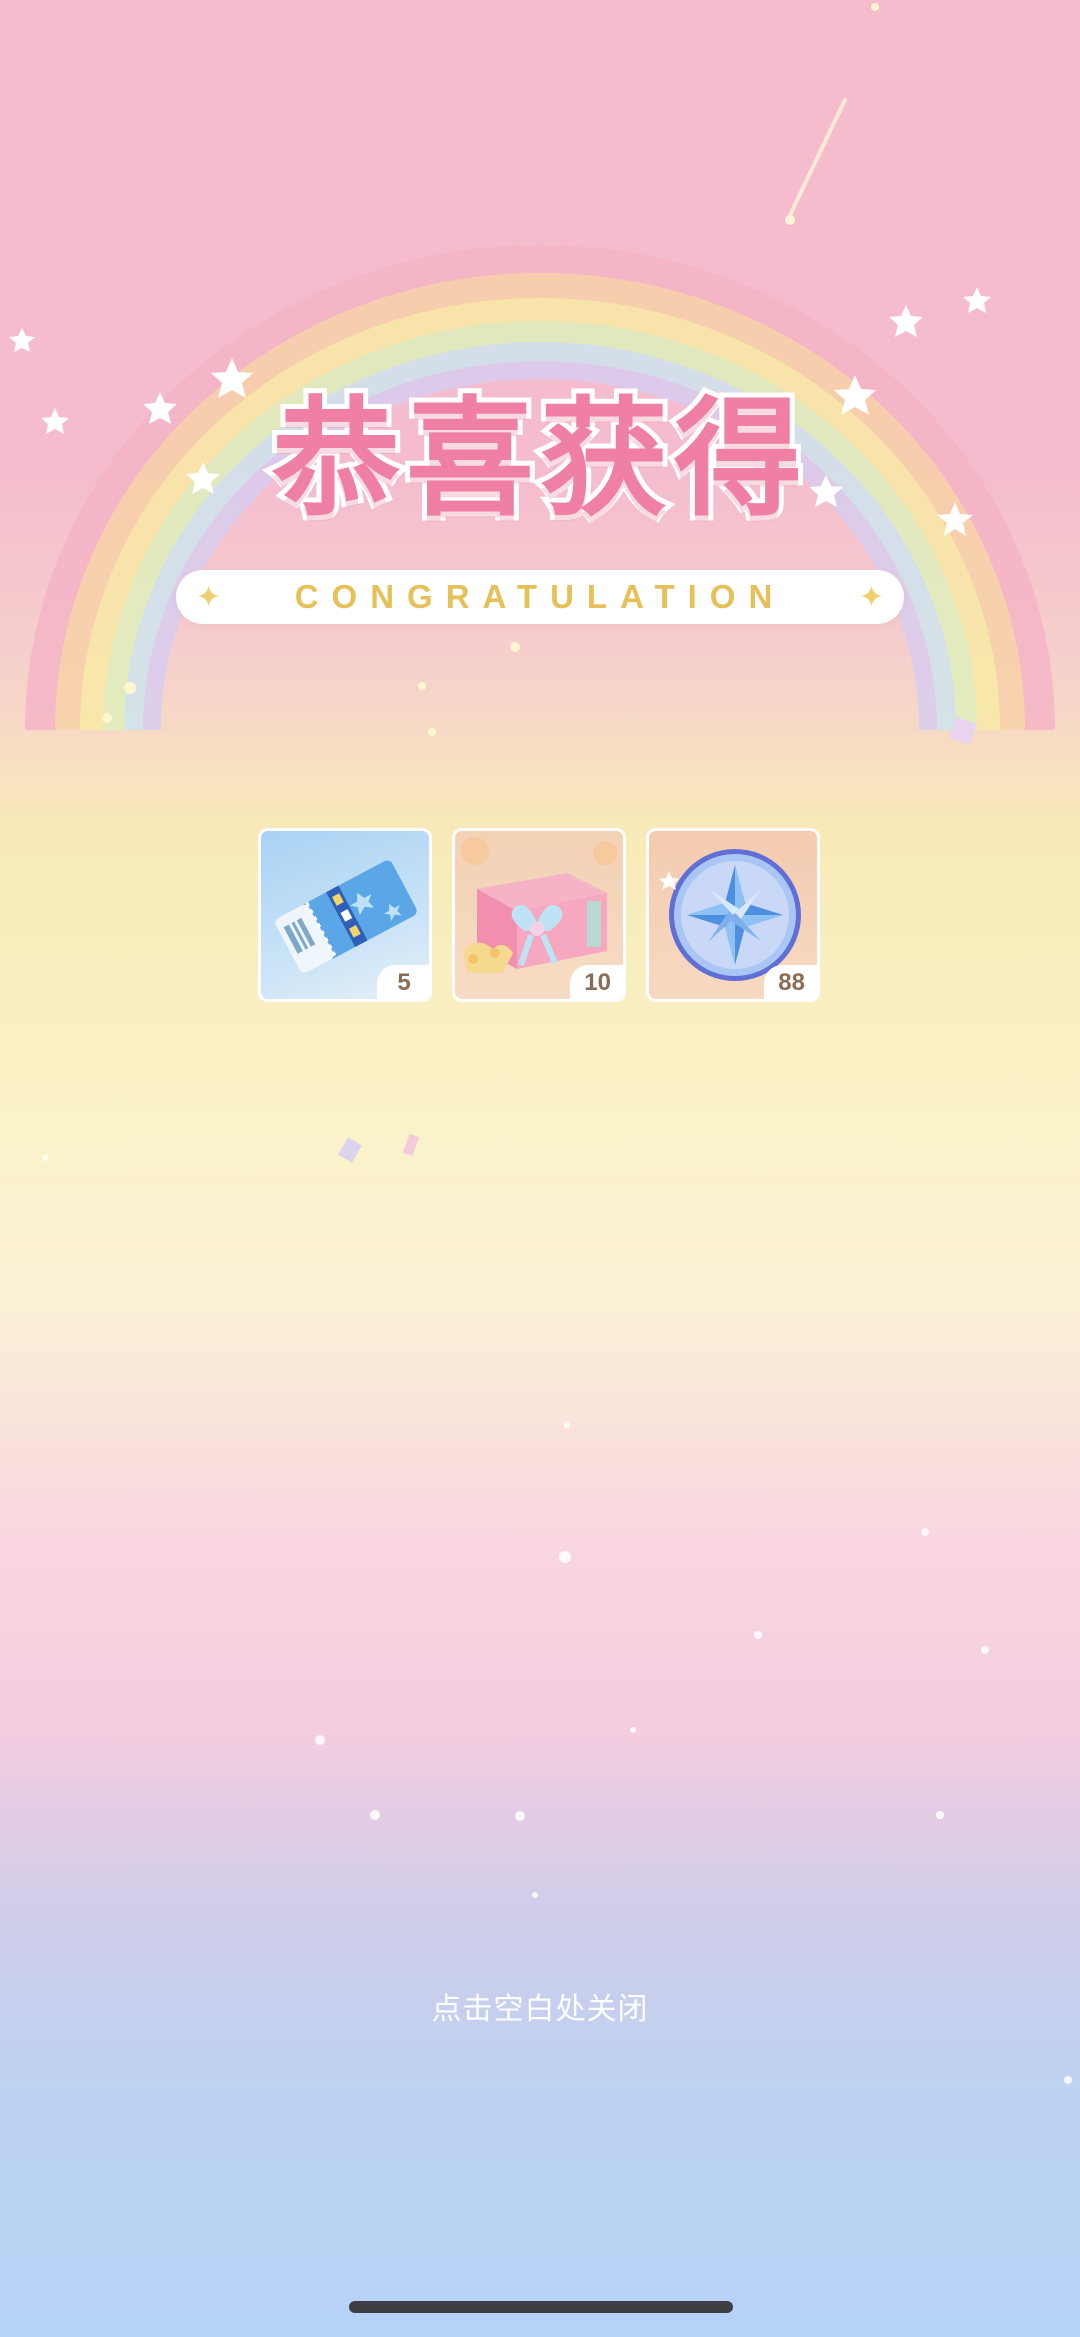 Image resolution: width=1080 pixels, height=2337 pixels. I want to click on home-indicator, so click(541, 2307).